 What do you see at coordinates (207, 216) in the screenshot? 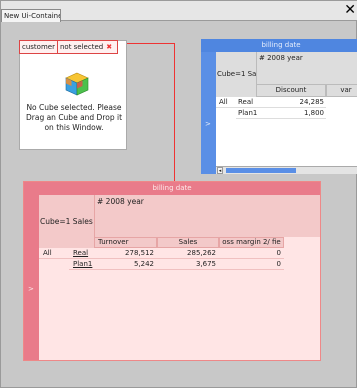
I see `pivot-bottom-year-header: # 2008 year` at bounding box center [207, 216].